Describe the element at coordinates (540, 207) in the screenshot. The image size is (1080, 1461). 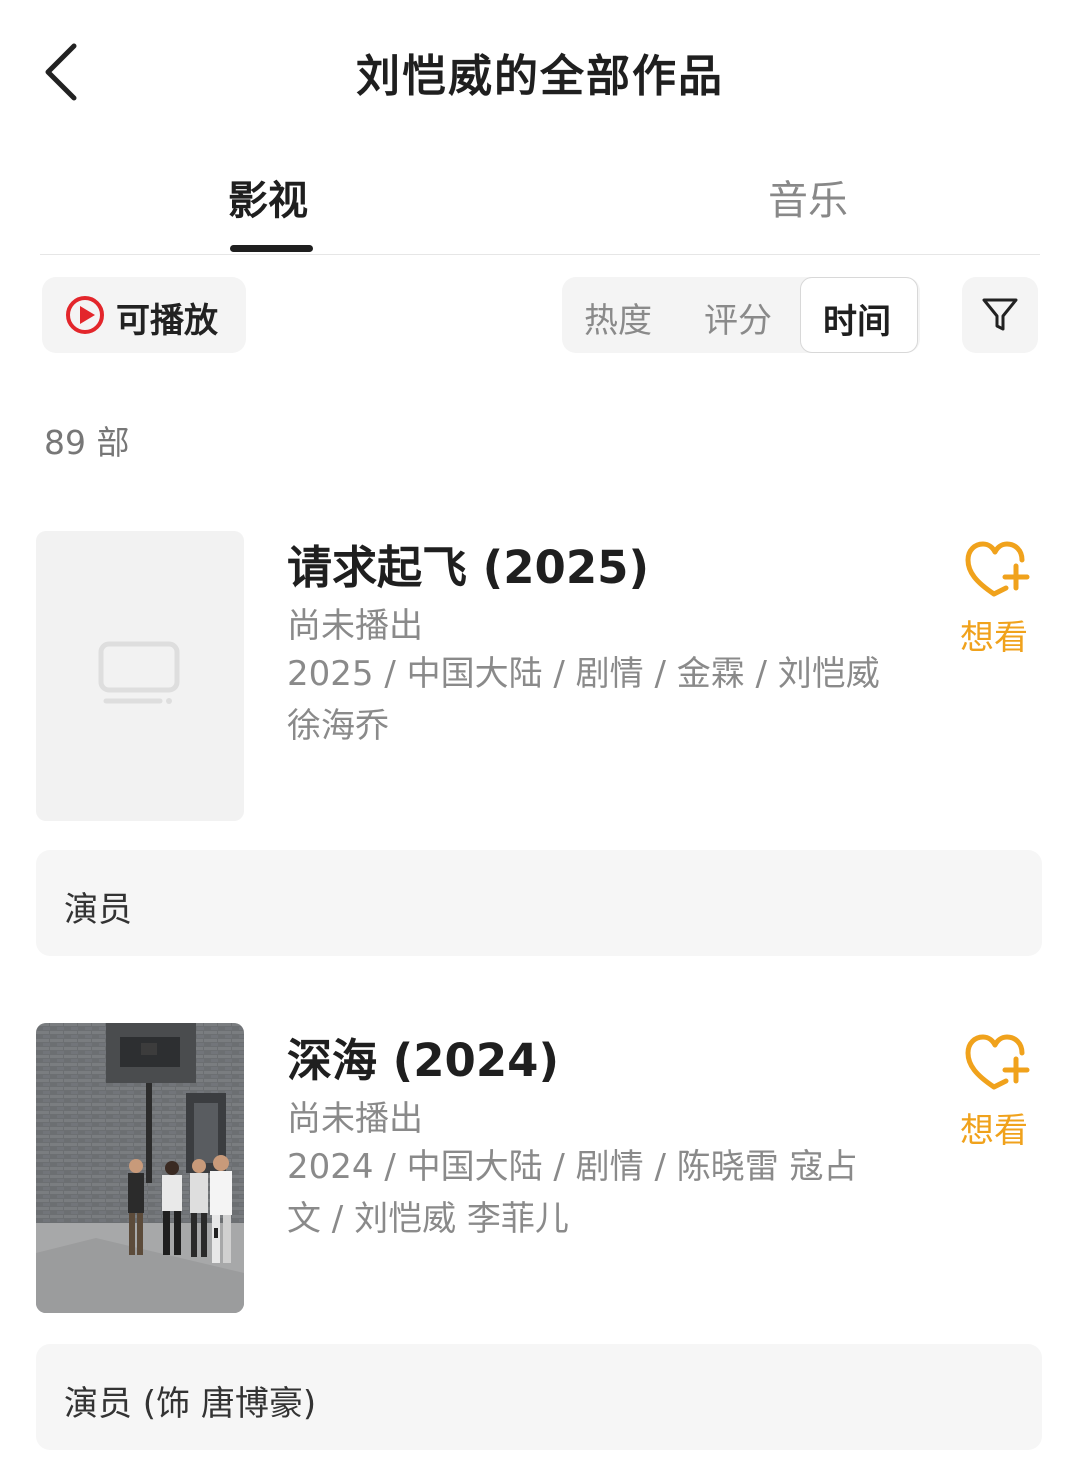
I see `tab-bar: 影视 音乐` at that location.